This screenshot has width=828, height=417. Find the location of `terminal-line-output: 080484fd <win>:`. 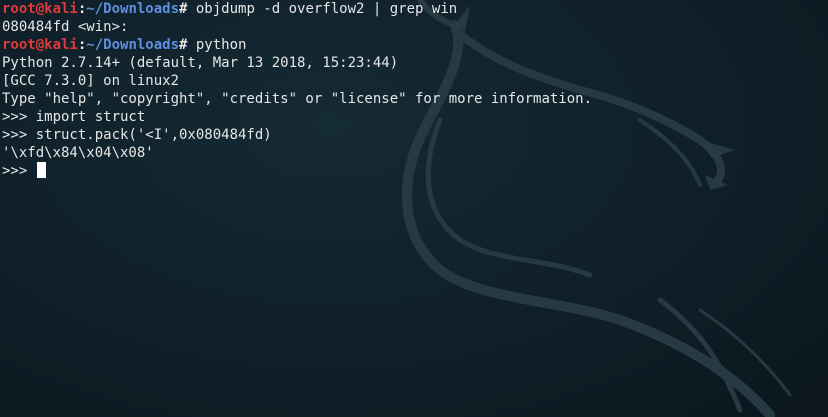

terminal-line-output: 080484fd <win>: is located at coordinates (65, 27).